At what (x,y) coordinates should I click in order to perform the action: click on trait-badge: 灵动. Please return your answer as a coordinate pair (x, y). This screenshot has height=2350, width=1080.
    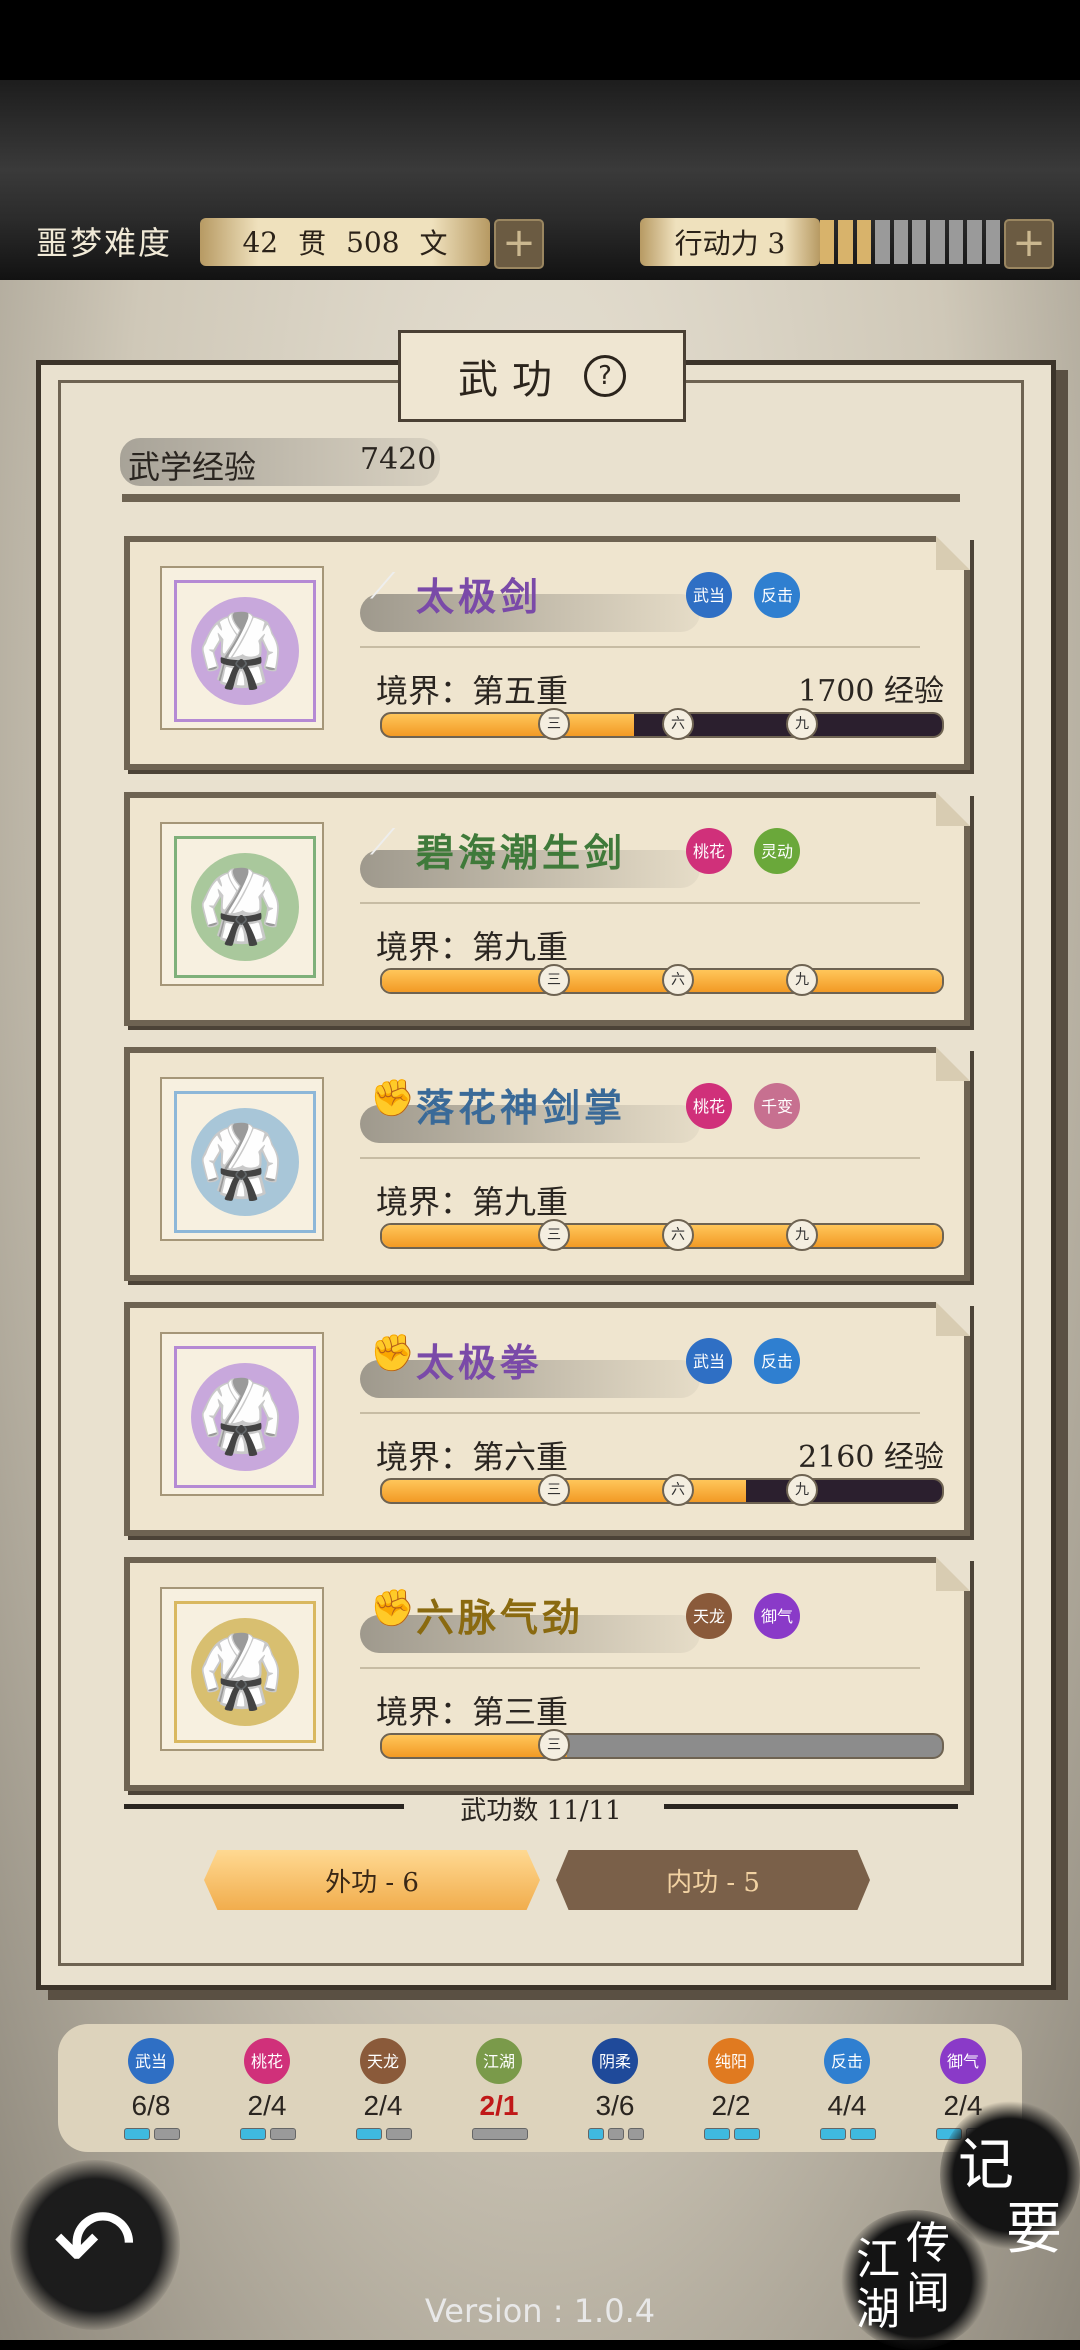
    Looking at the image, I should click on (777, 851).